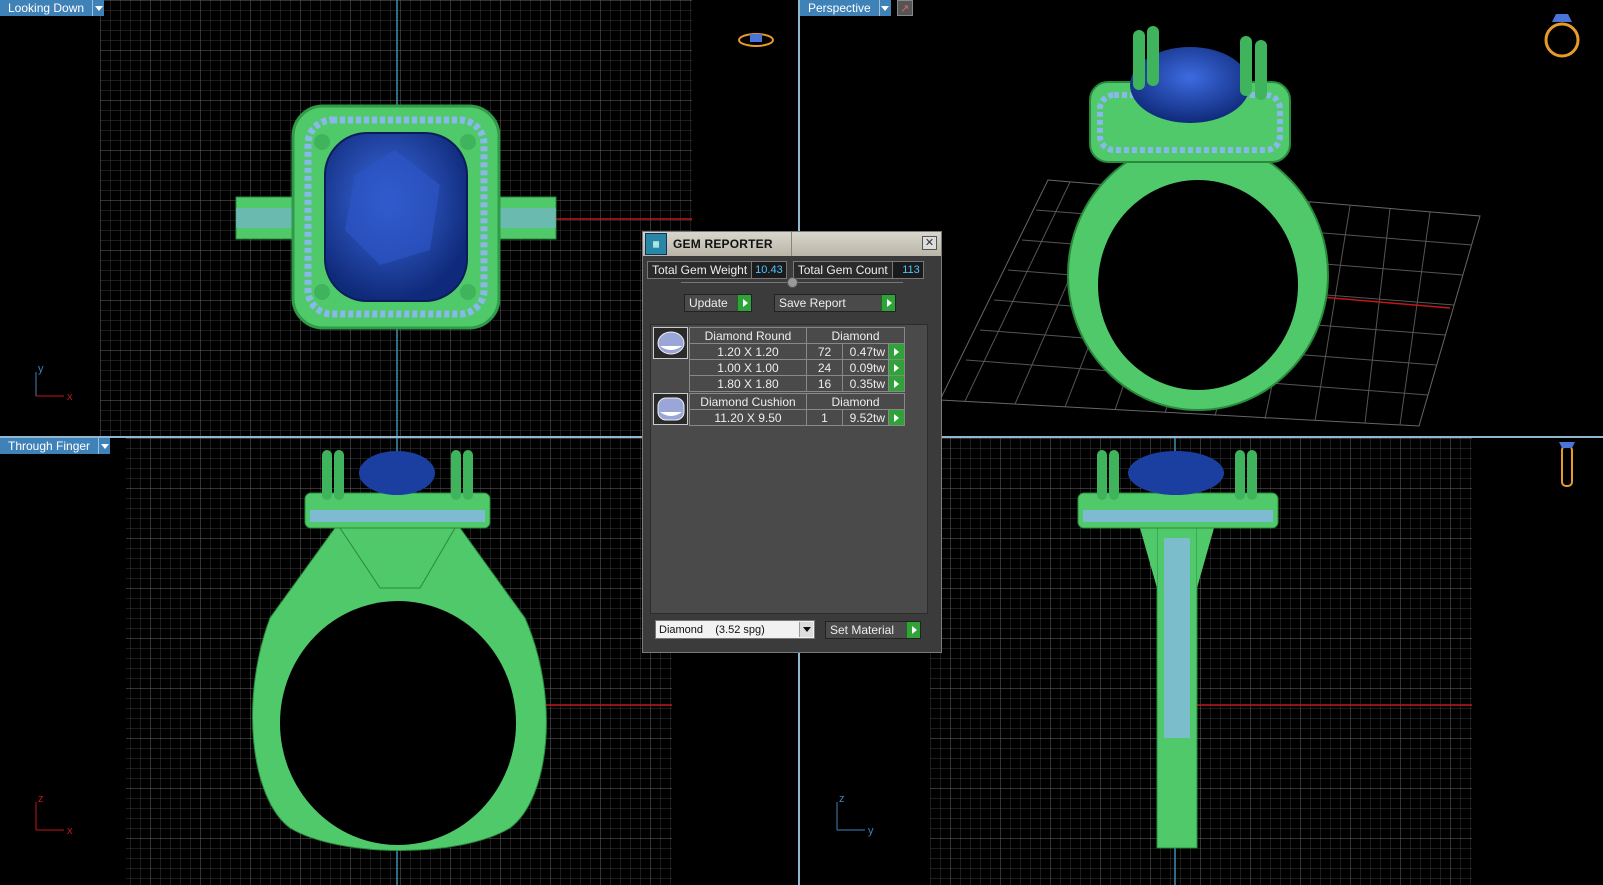 The width and height of the screenshot is (1603, 885). I want to click on chevron-down-icon, so click(806, 629).